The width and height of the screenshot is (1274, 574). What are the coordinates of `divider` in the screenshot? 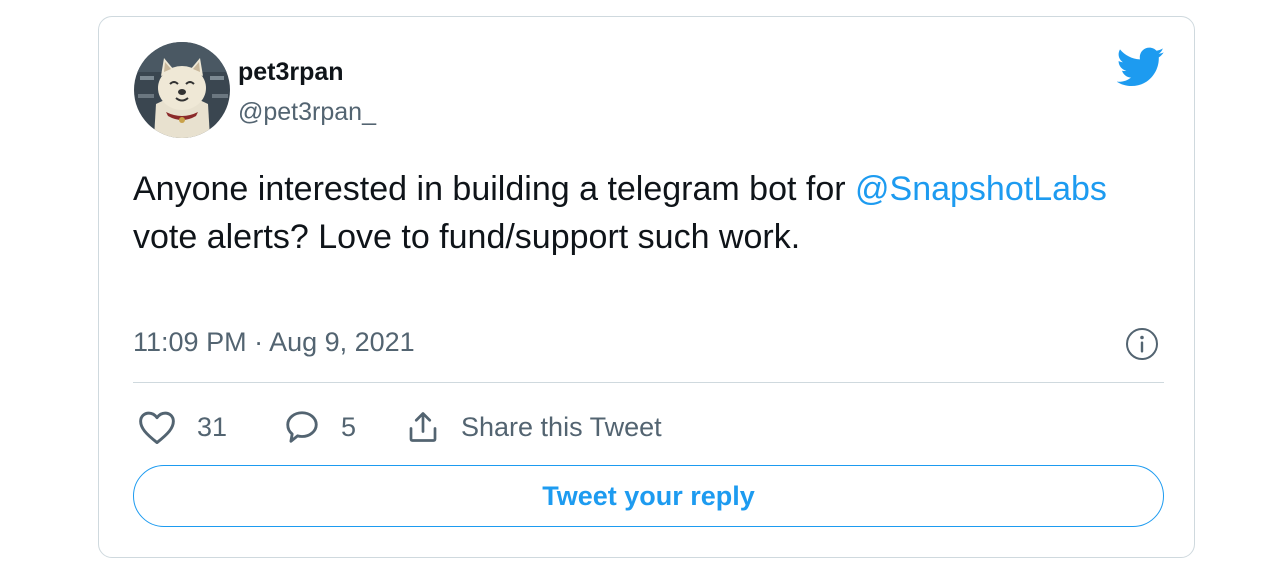 It's located at (648, 382).